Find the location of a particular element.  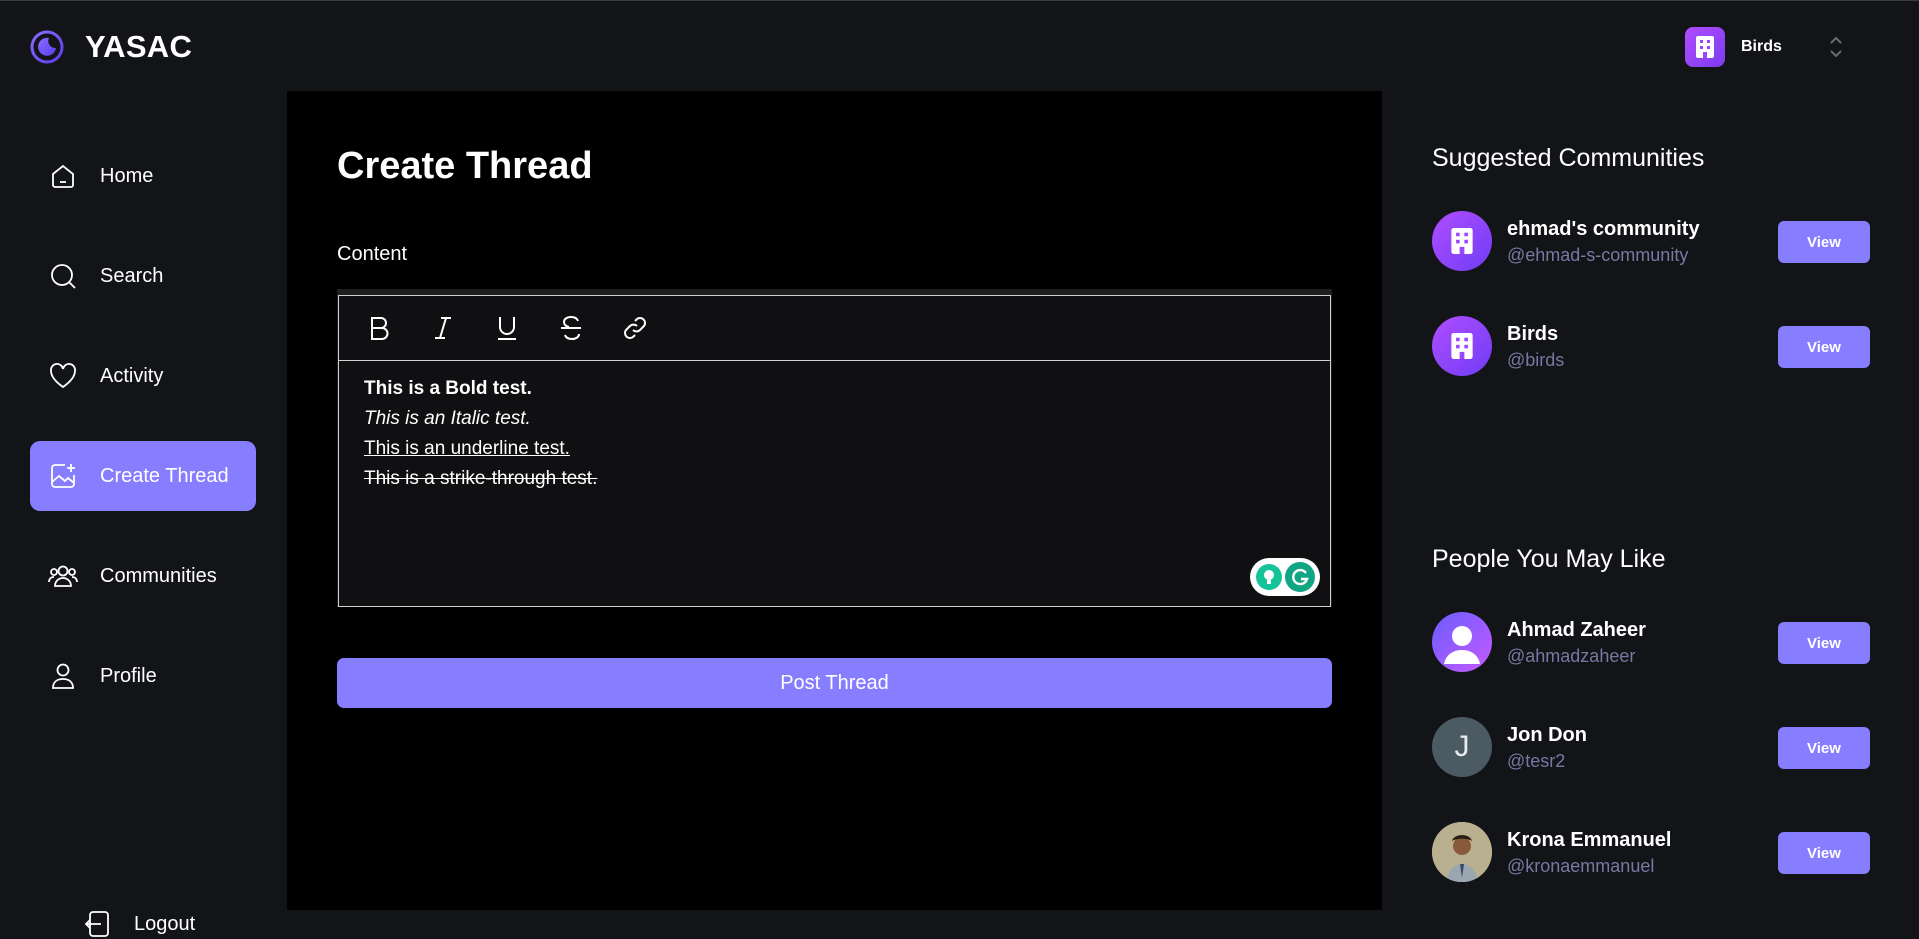

grammarly-icon is located at coordinates (1299, 577).